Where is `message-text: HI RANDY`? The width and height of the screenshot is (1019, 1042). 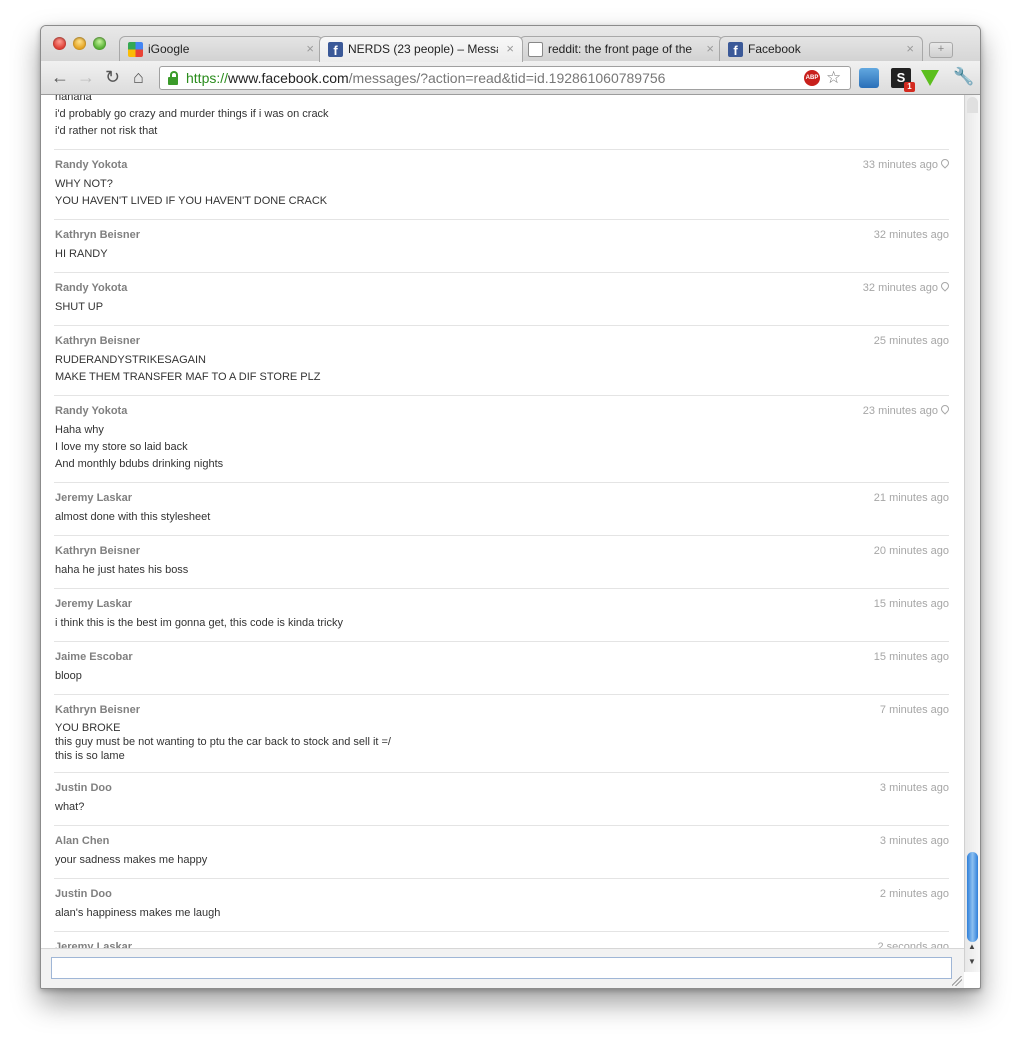
message-text: HI RANDY is located at coordinates (81, 254).